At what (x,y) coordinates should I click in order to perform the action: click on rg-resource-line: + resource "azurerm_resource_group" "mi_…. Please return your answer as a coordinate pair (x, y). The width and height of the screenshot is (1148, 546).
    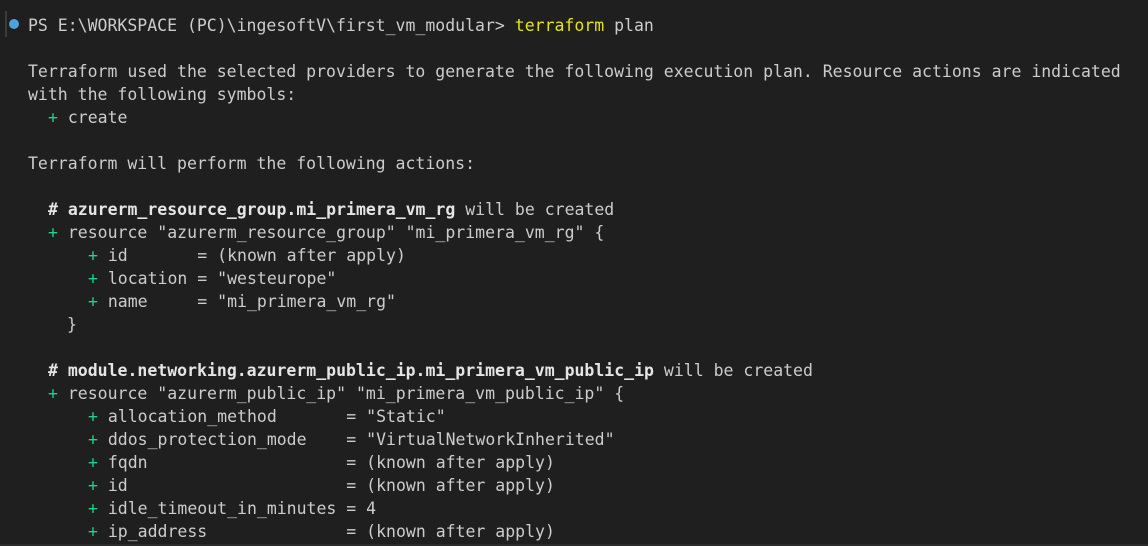
    Looking at the image, I should click on (326, 232).